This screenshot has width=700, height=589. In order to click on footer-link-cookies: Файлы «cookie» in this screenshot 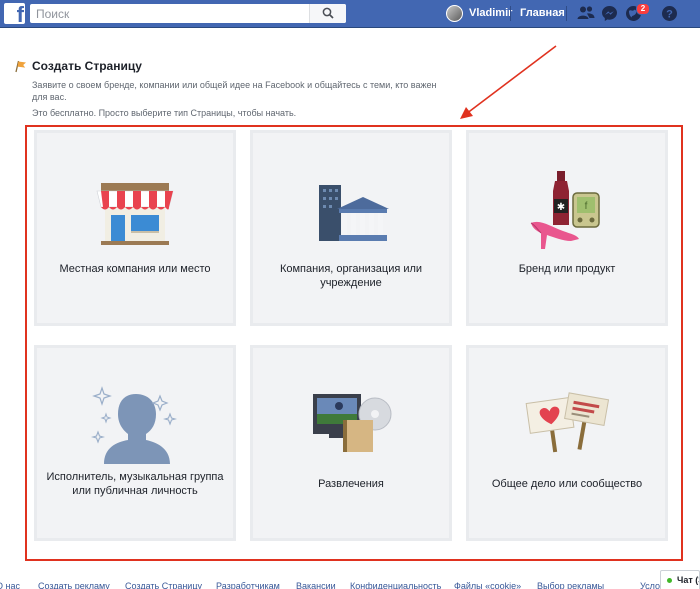, I will do `click(487, 585)`.